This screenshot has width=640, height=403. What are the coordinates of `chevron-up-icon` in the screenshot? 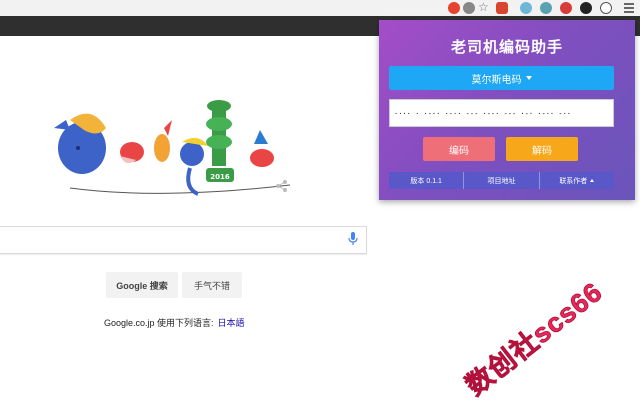 It's located at (592, 180).